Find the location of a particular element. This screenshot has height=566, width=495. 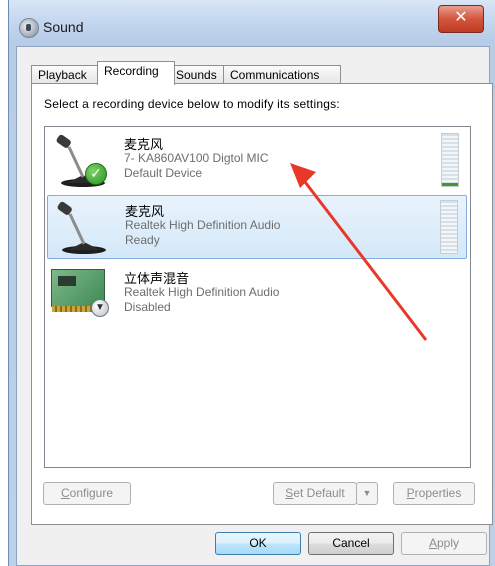

microphone-icon is located at coordinates (81, 227).